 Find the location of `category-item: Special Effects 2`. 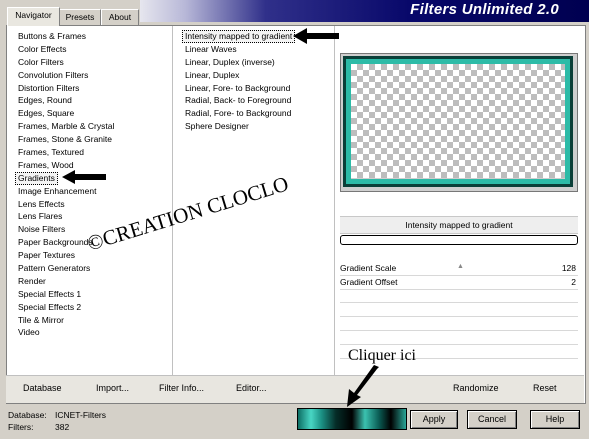

category-item: Special Effects 2 is located at coordinates (66, 307).